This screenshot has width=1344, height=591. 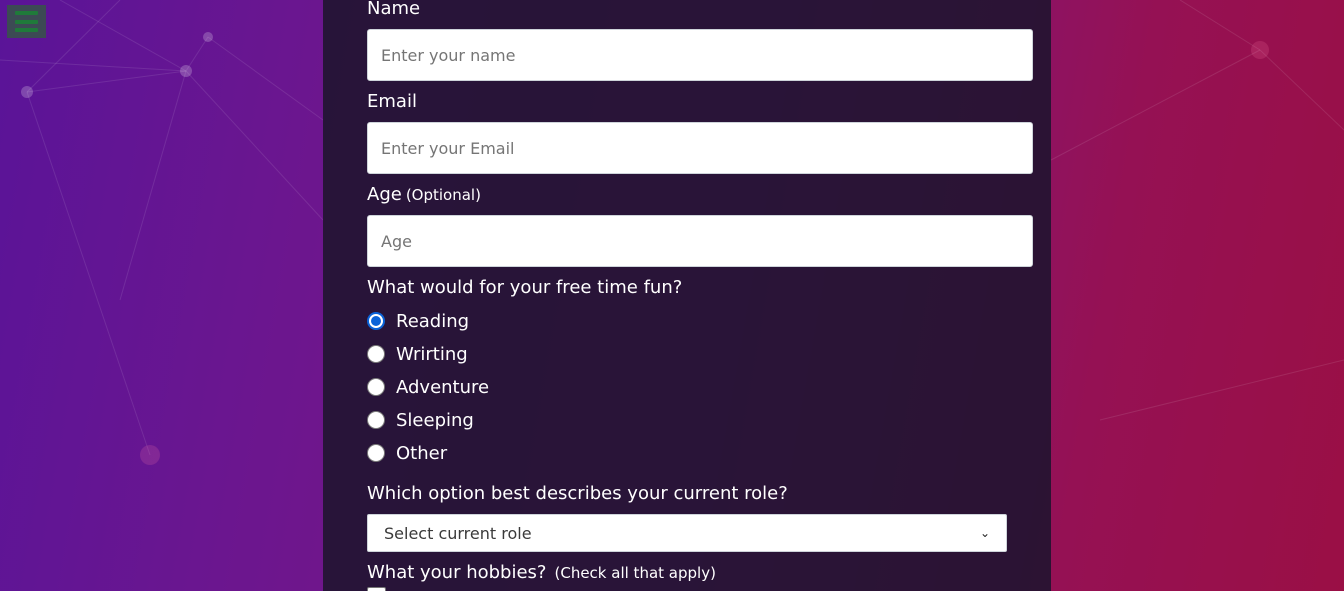 I want to click on hobbies-question: What your hobbies? (Check all that apply), so click(x=541, y=573).